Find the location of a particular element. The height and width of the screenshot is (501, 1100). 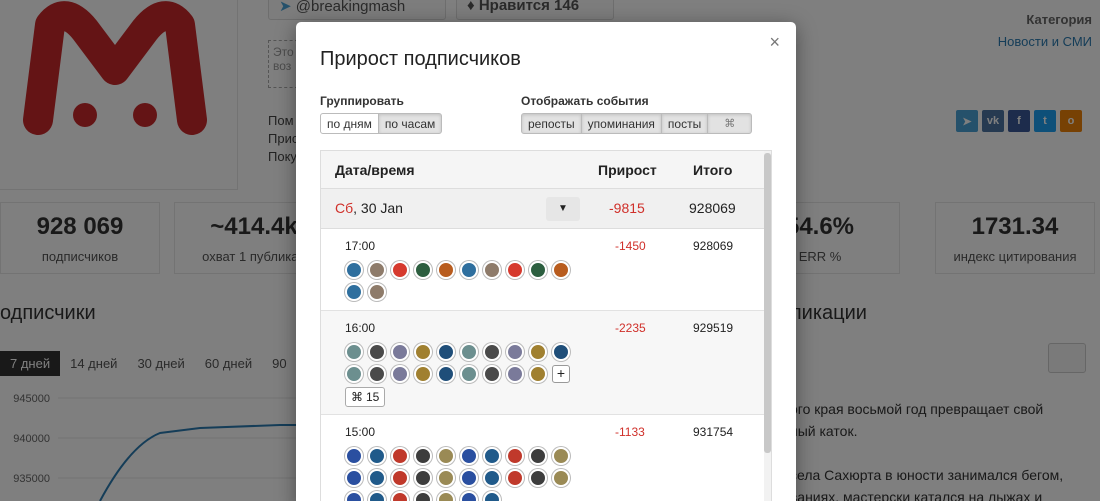

day-total: 928069 is located at coordinates (712, 208).